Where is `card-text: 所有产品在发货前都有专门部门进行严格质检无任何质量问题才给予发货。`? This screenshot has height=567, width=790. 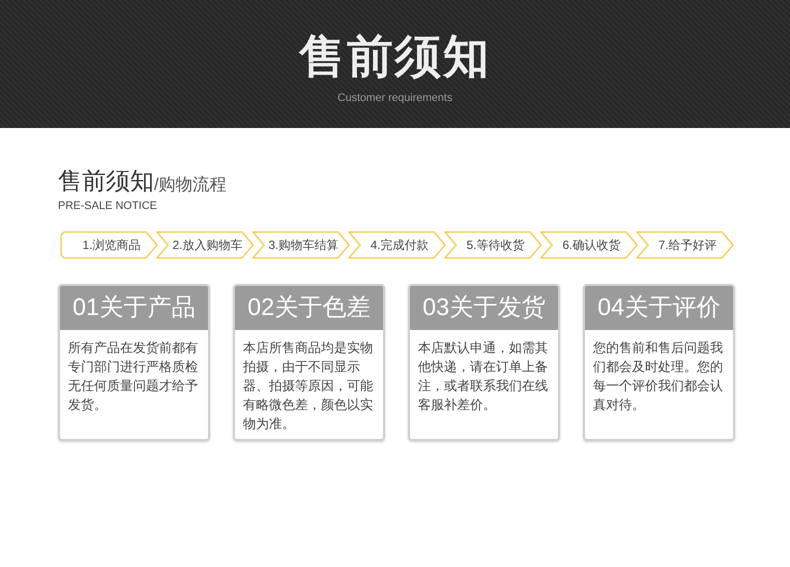
card-text: 所有产品在发货前都有专门部门进行严格质检无任何质量问题才给予发货。 is located at coordinates (133, 376).